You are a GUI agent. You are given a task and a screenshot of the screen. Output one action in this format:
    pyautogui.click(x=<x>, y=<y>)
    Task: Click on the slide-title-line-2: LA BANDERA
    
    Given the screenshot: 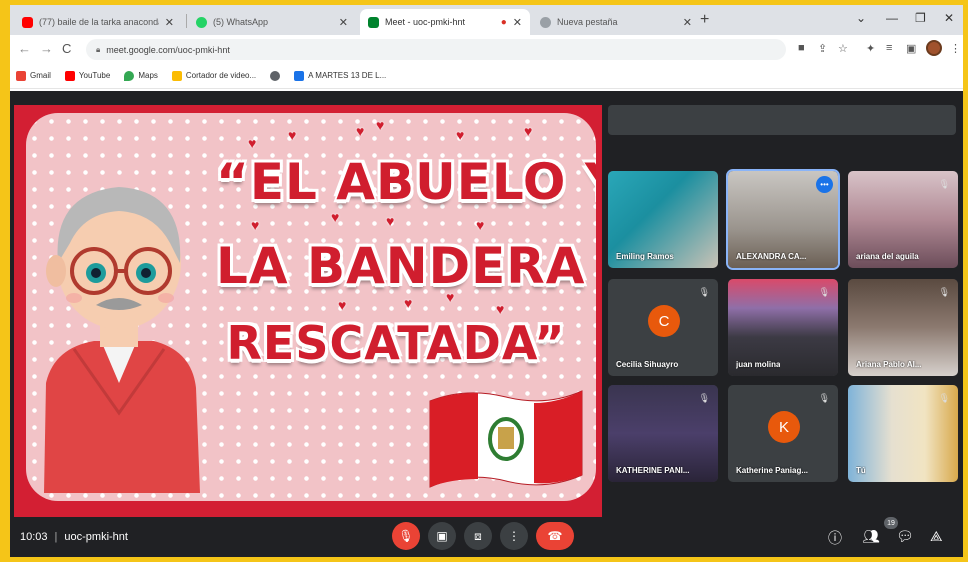 What is the action you would take?
    pyautogui.click(x=401, y=266)
    